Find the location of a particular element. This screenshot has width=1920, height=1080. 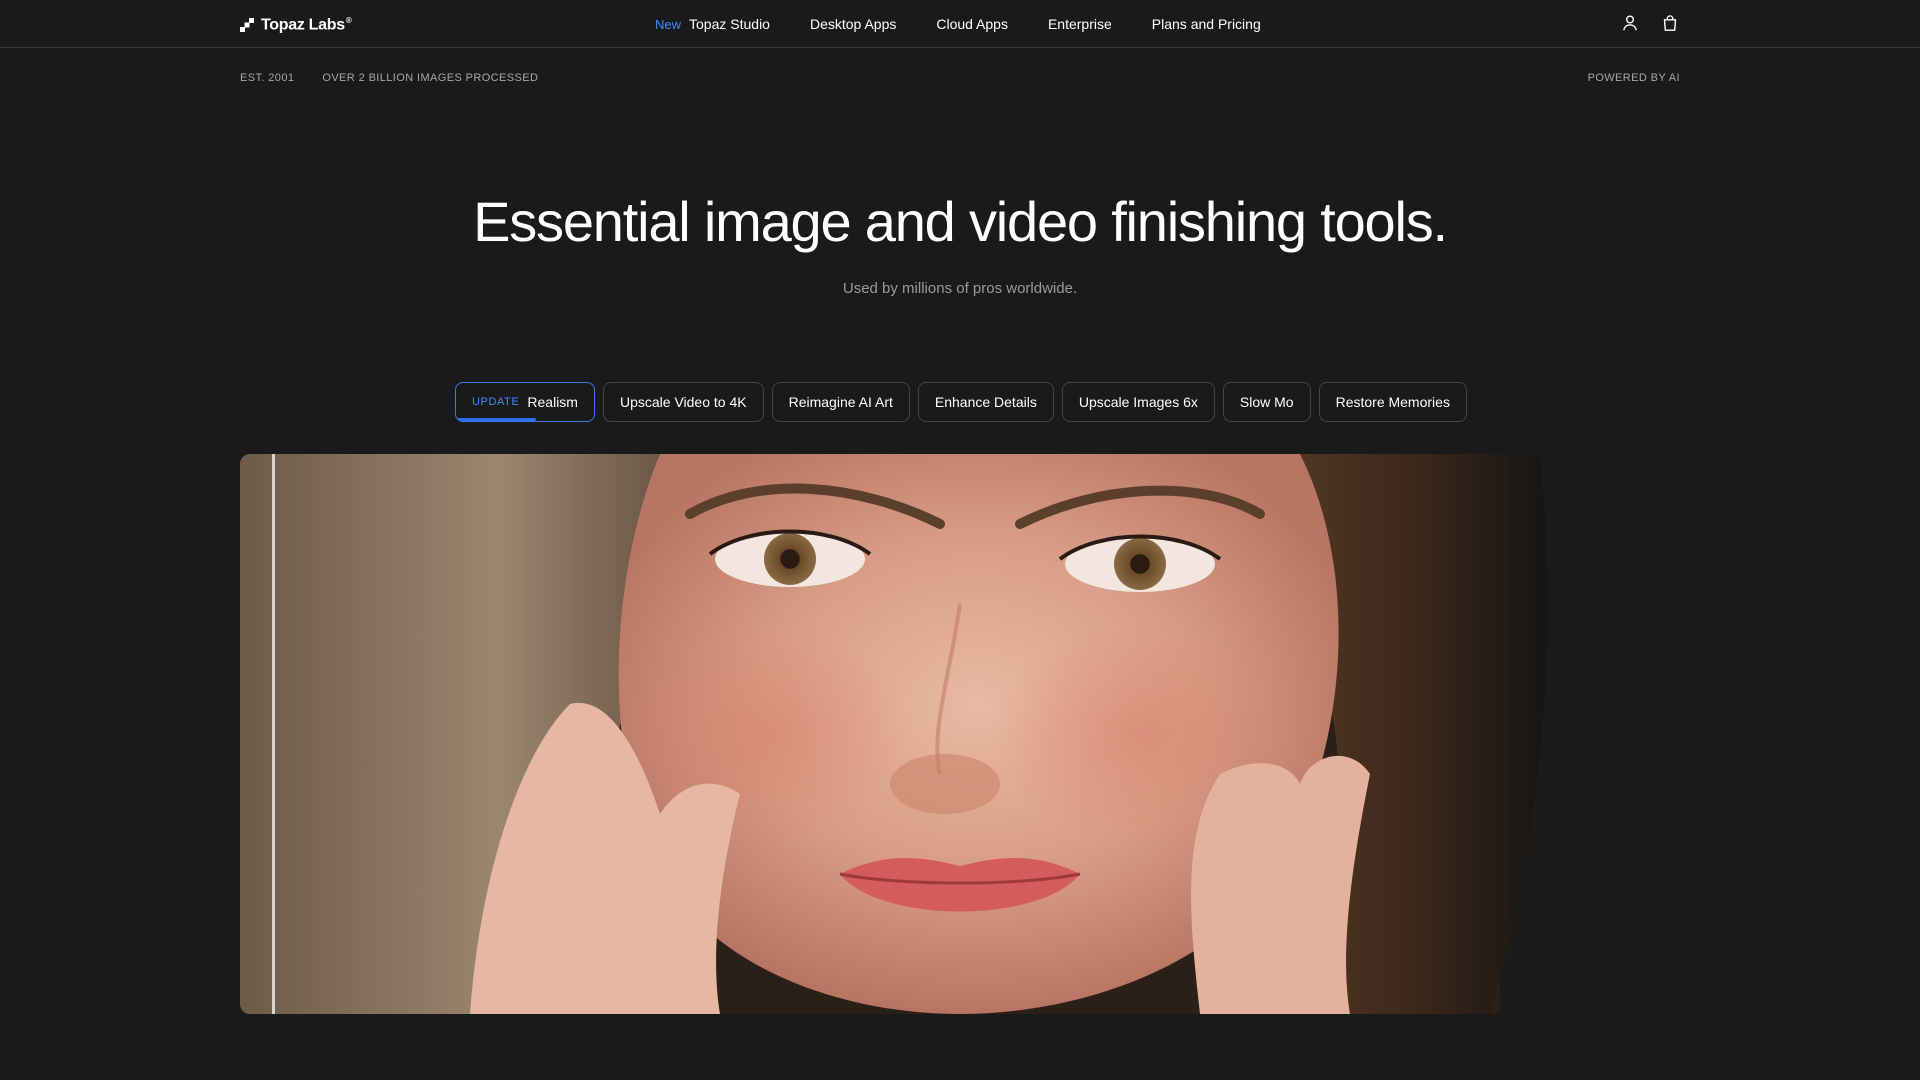

nav-topaz-studio-label: Topaz Studio is located at coordinates (729, 24).